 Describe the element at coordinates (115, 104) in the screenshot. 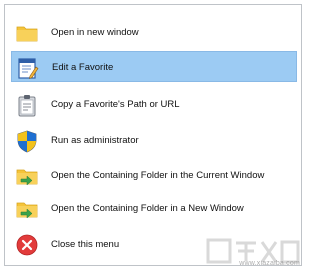

I see `menu-item-label: Copy a Favorite's Path or URL` at that location.